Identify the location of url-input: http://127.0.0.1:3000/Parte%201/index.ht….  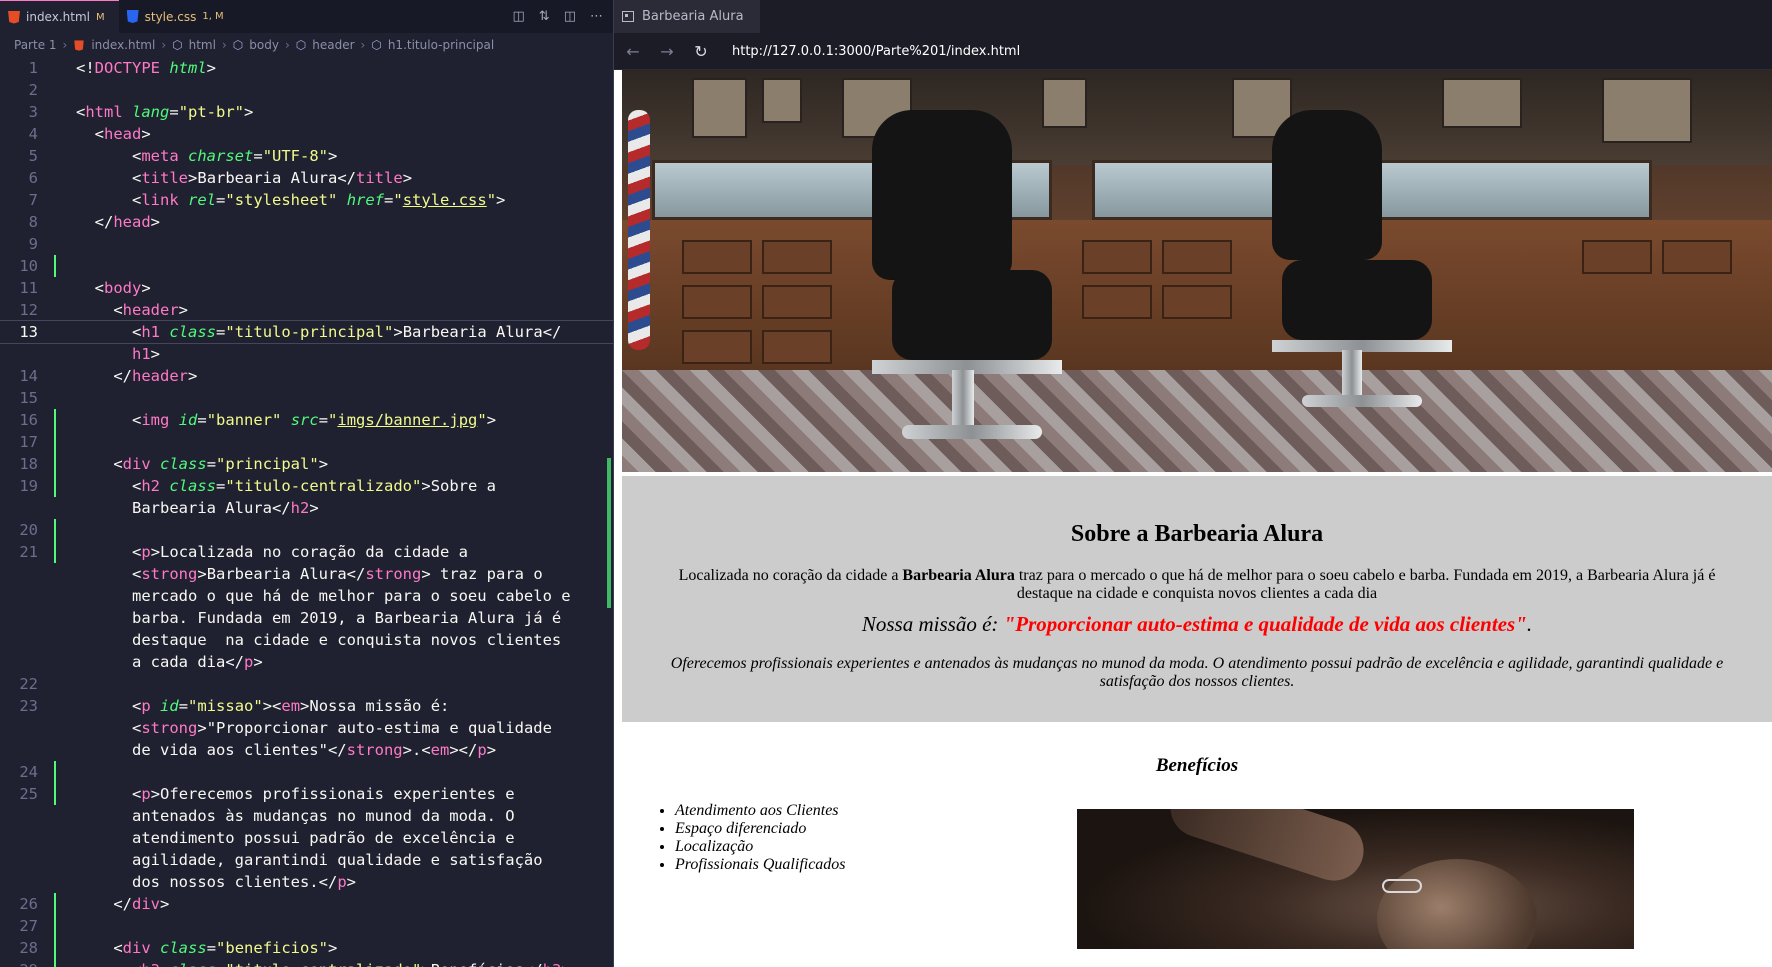
(876, 51).